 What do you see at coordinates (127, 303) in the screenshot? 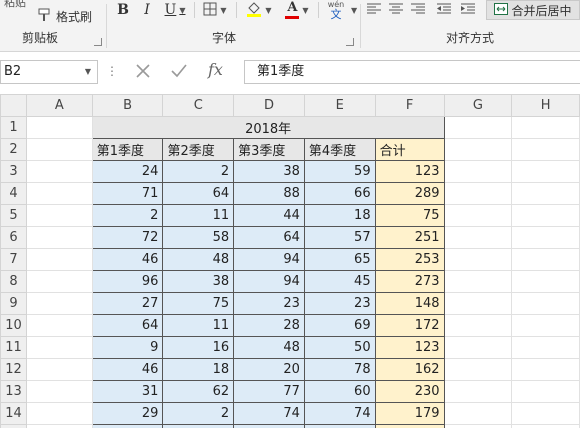
I see `q1-cell: 27` at bounding box center [127, 303].